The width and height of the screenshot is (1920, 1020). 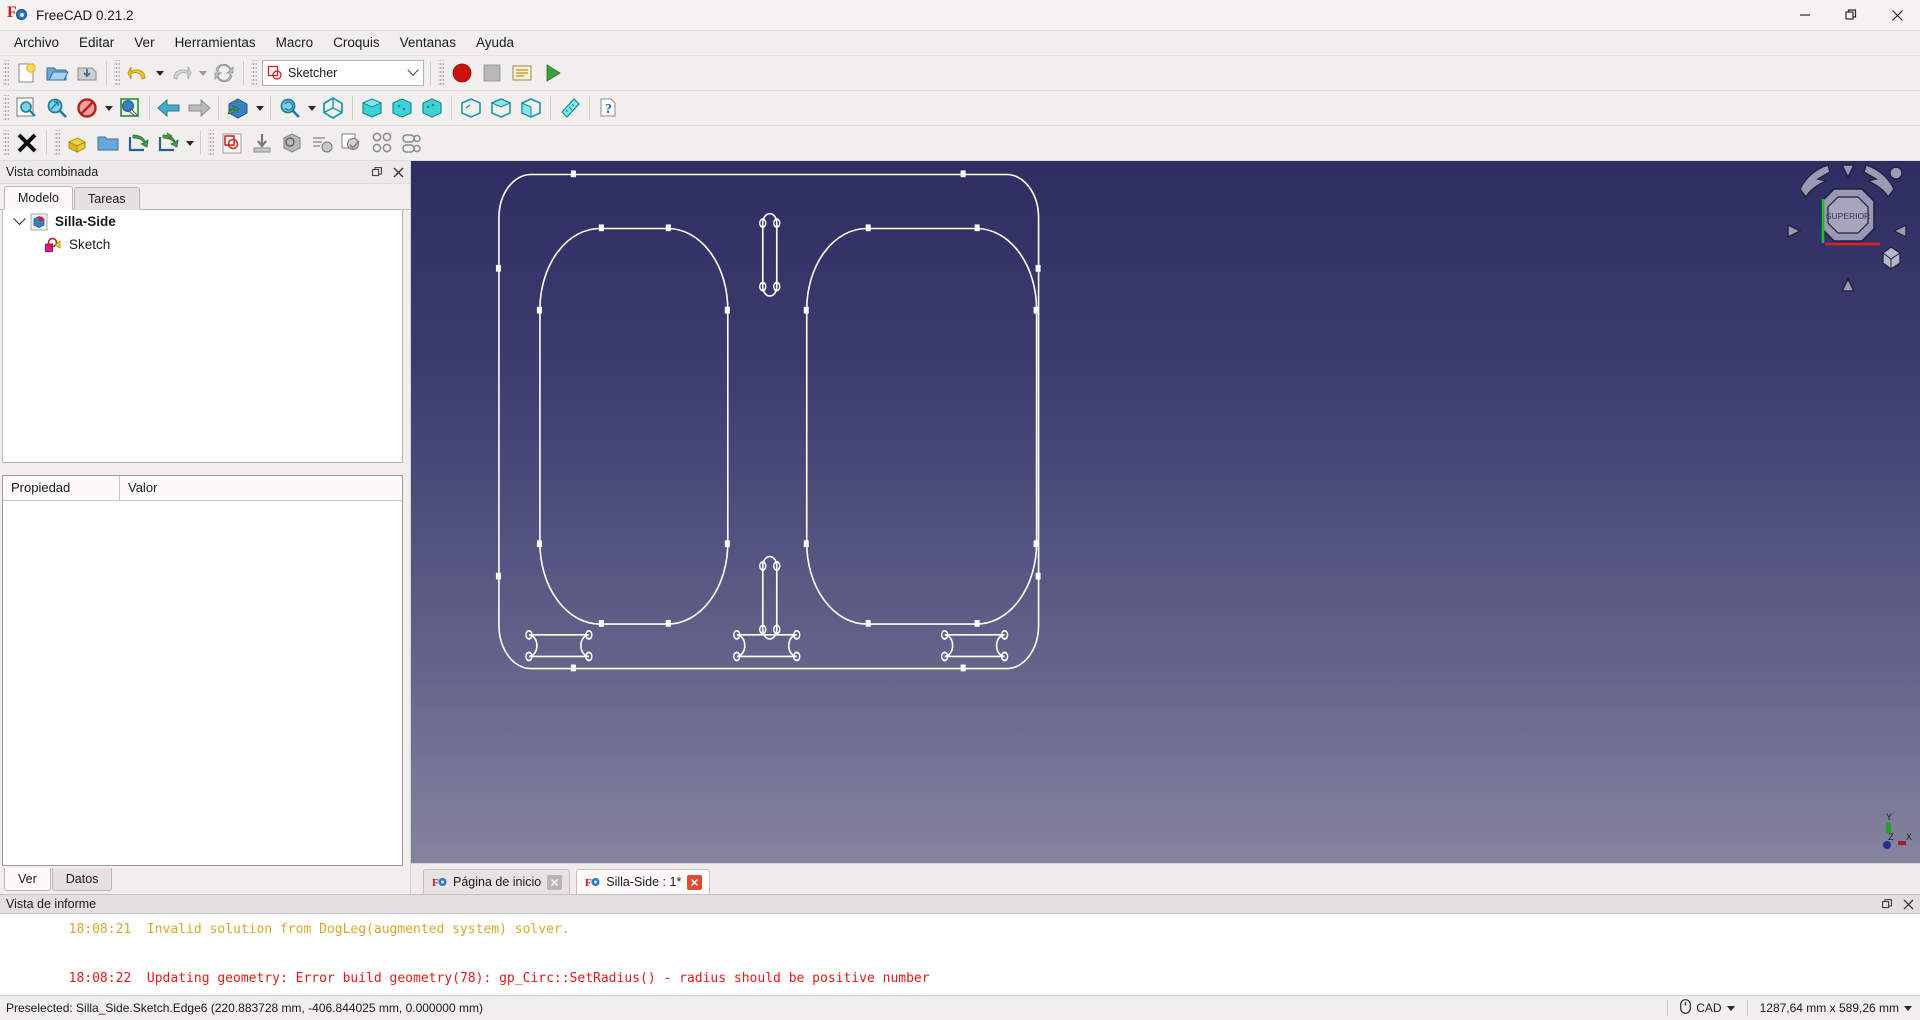 What do you see at coordinates (189, 143) in the screenshot?
I see `sketch-dropdown-arrow` at bounding box center [189, 143].